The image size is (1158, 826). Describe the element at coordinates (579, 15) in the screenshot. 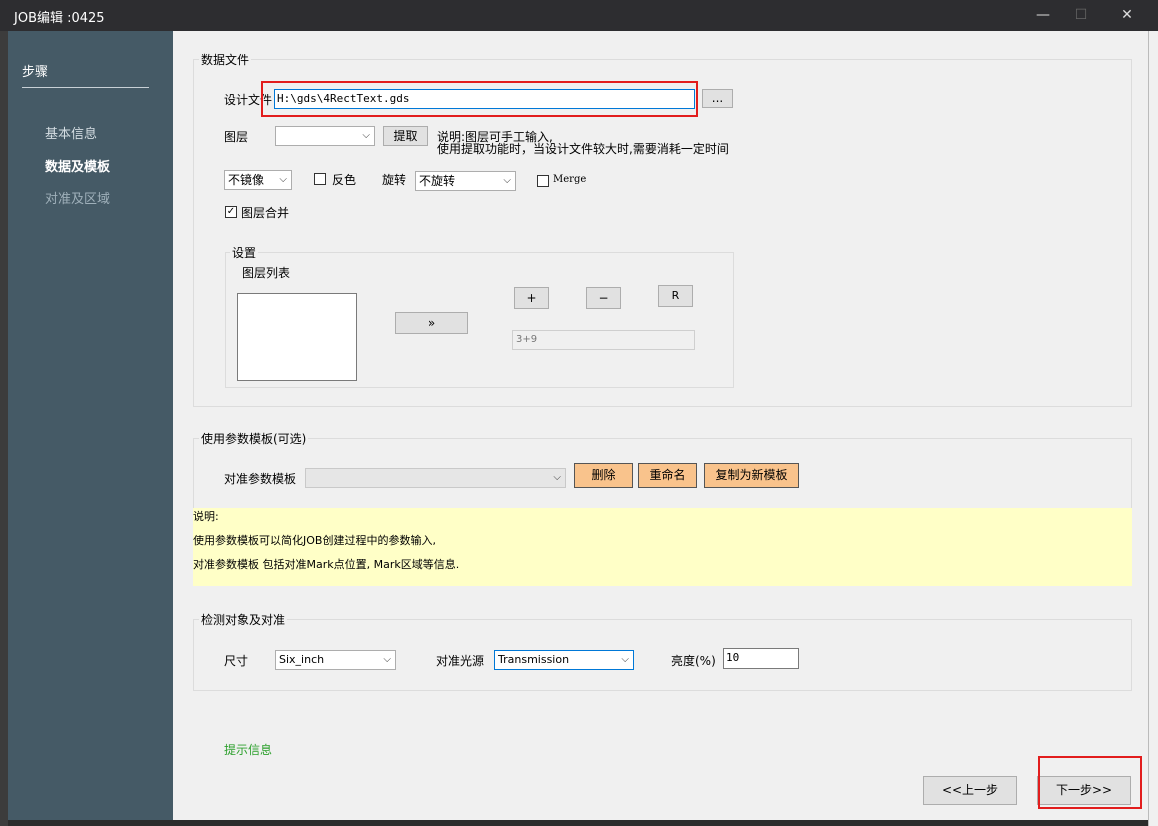

I see `window-titlebar: JOB编辑 :0425 — ☐ ✕` at that location.